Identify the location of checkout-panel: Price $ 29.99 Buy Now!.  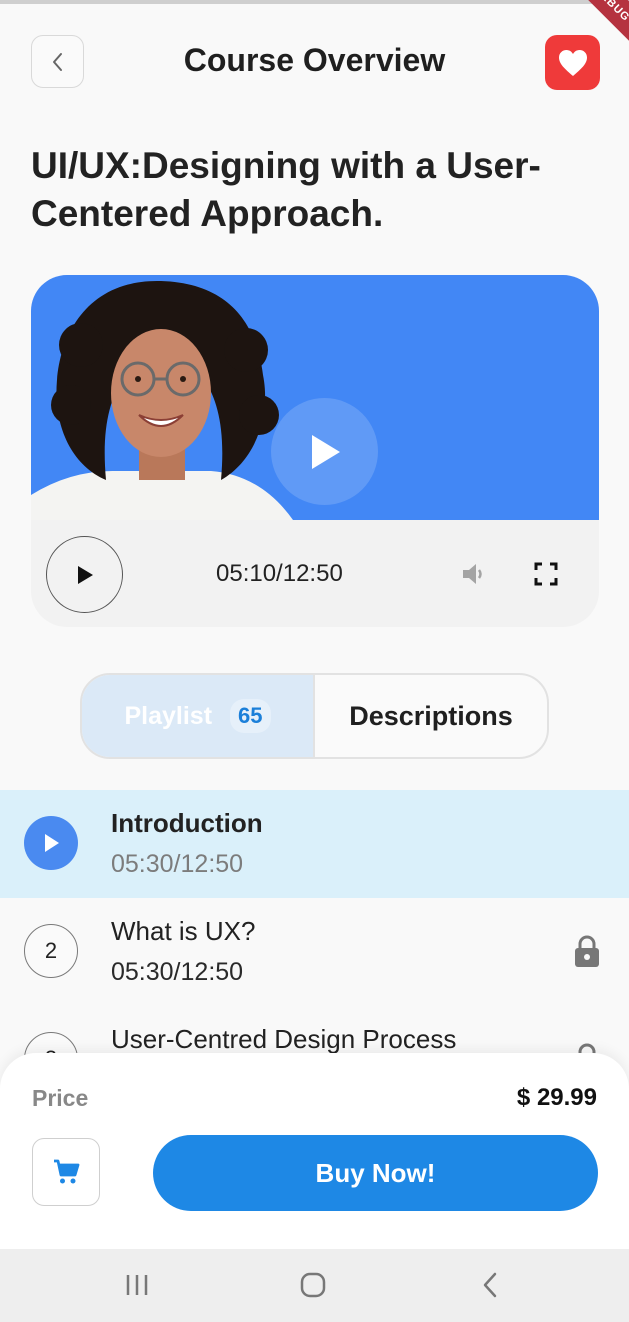
(314, 1151).